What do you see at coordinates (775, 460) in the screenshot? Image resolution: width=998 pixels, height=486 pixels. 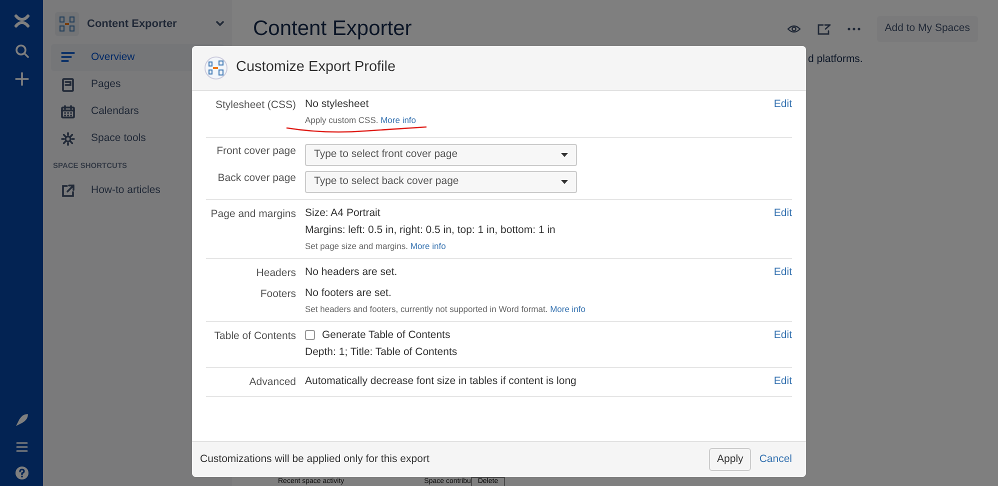 I see `cancel-link: Cancel` at bounding box center [775, 460].